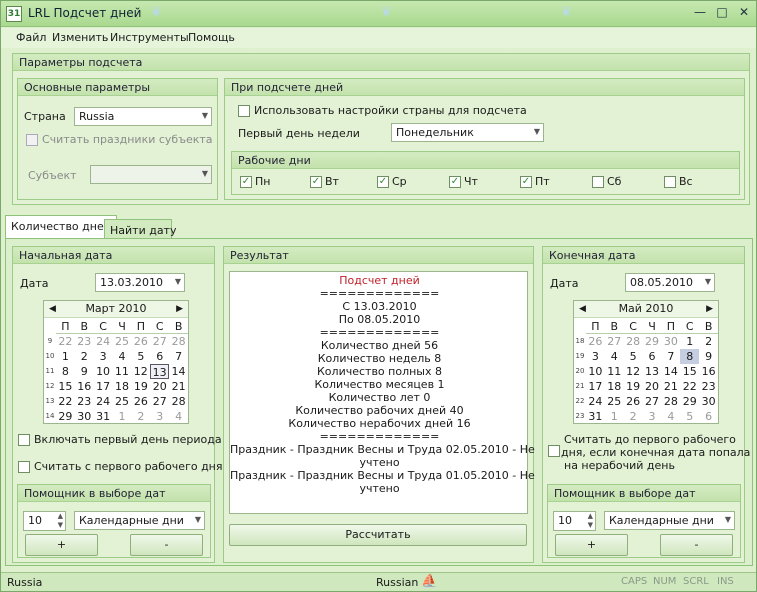 The image size is (757, 592). I want to click on calendar-day: 9, so click(84, 371).